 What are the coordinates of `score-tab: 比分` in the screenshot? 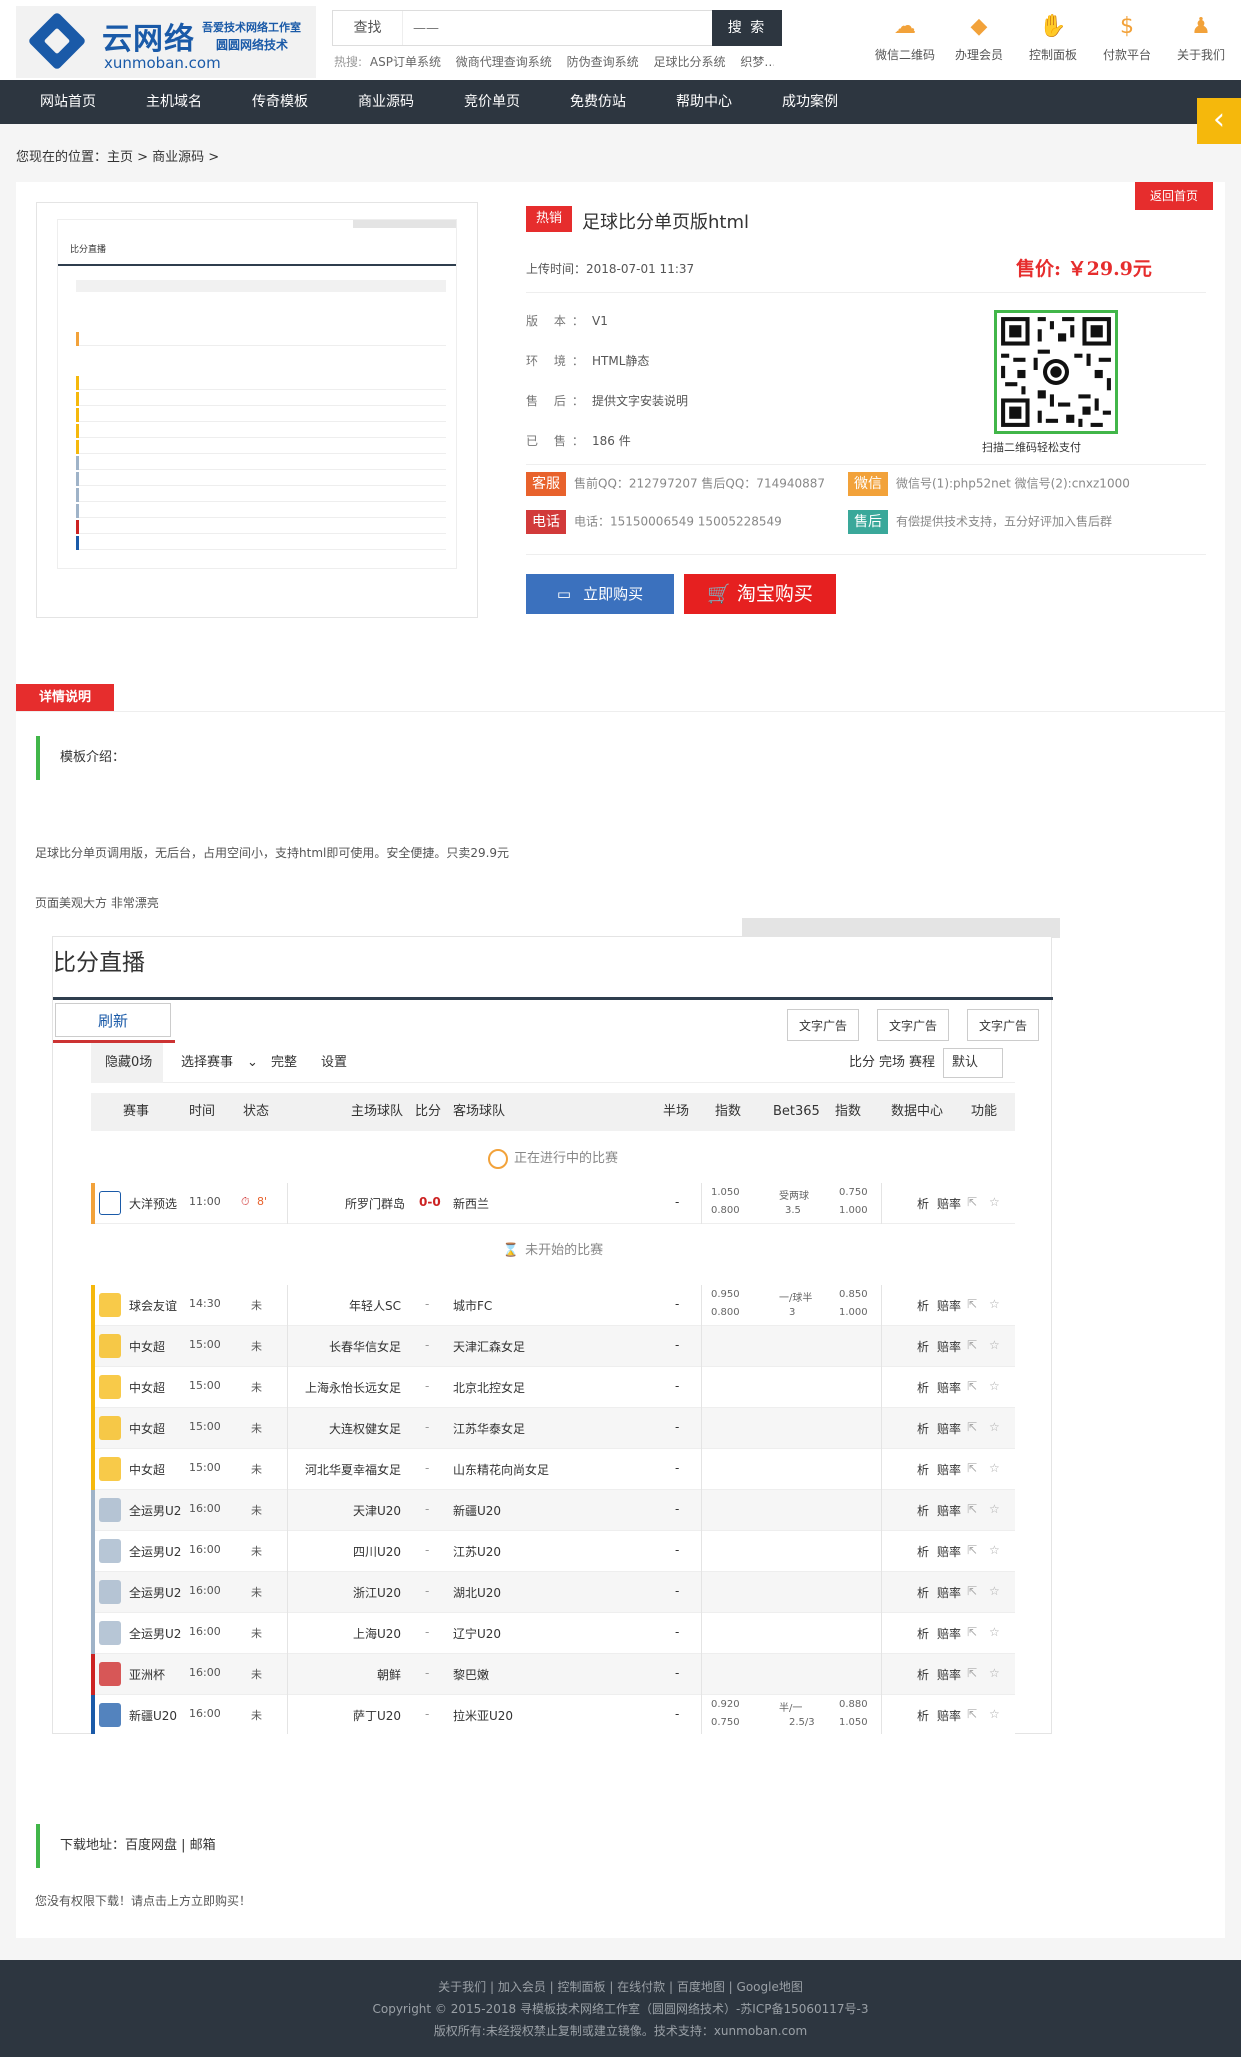 It's located at (862, 1063).